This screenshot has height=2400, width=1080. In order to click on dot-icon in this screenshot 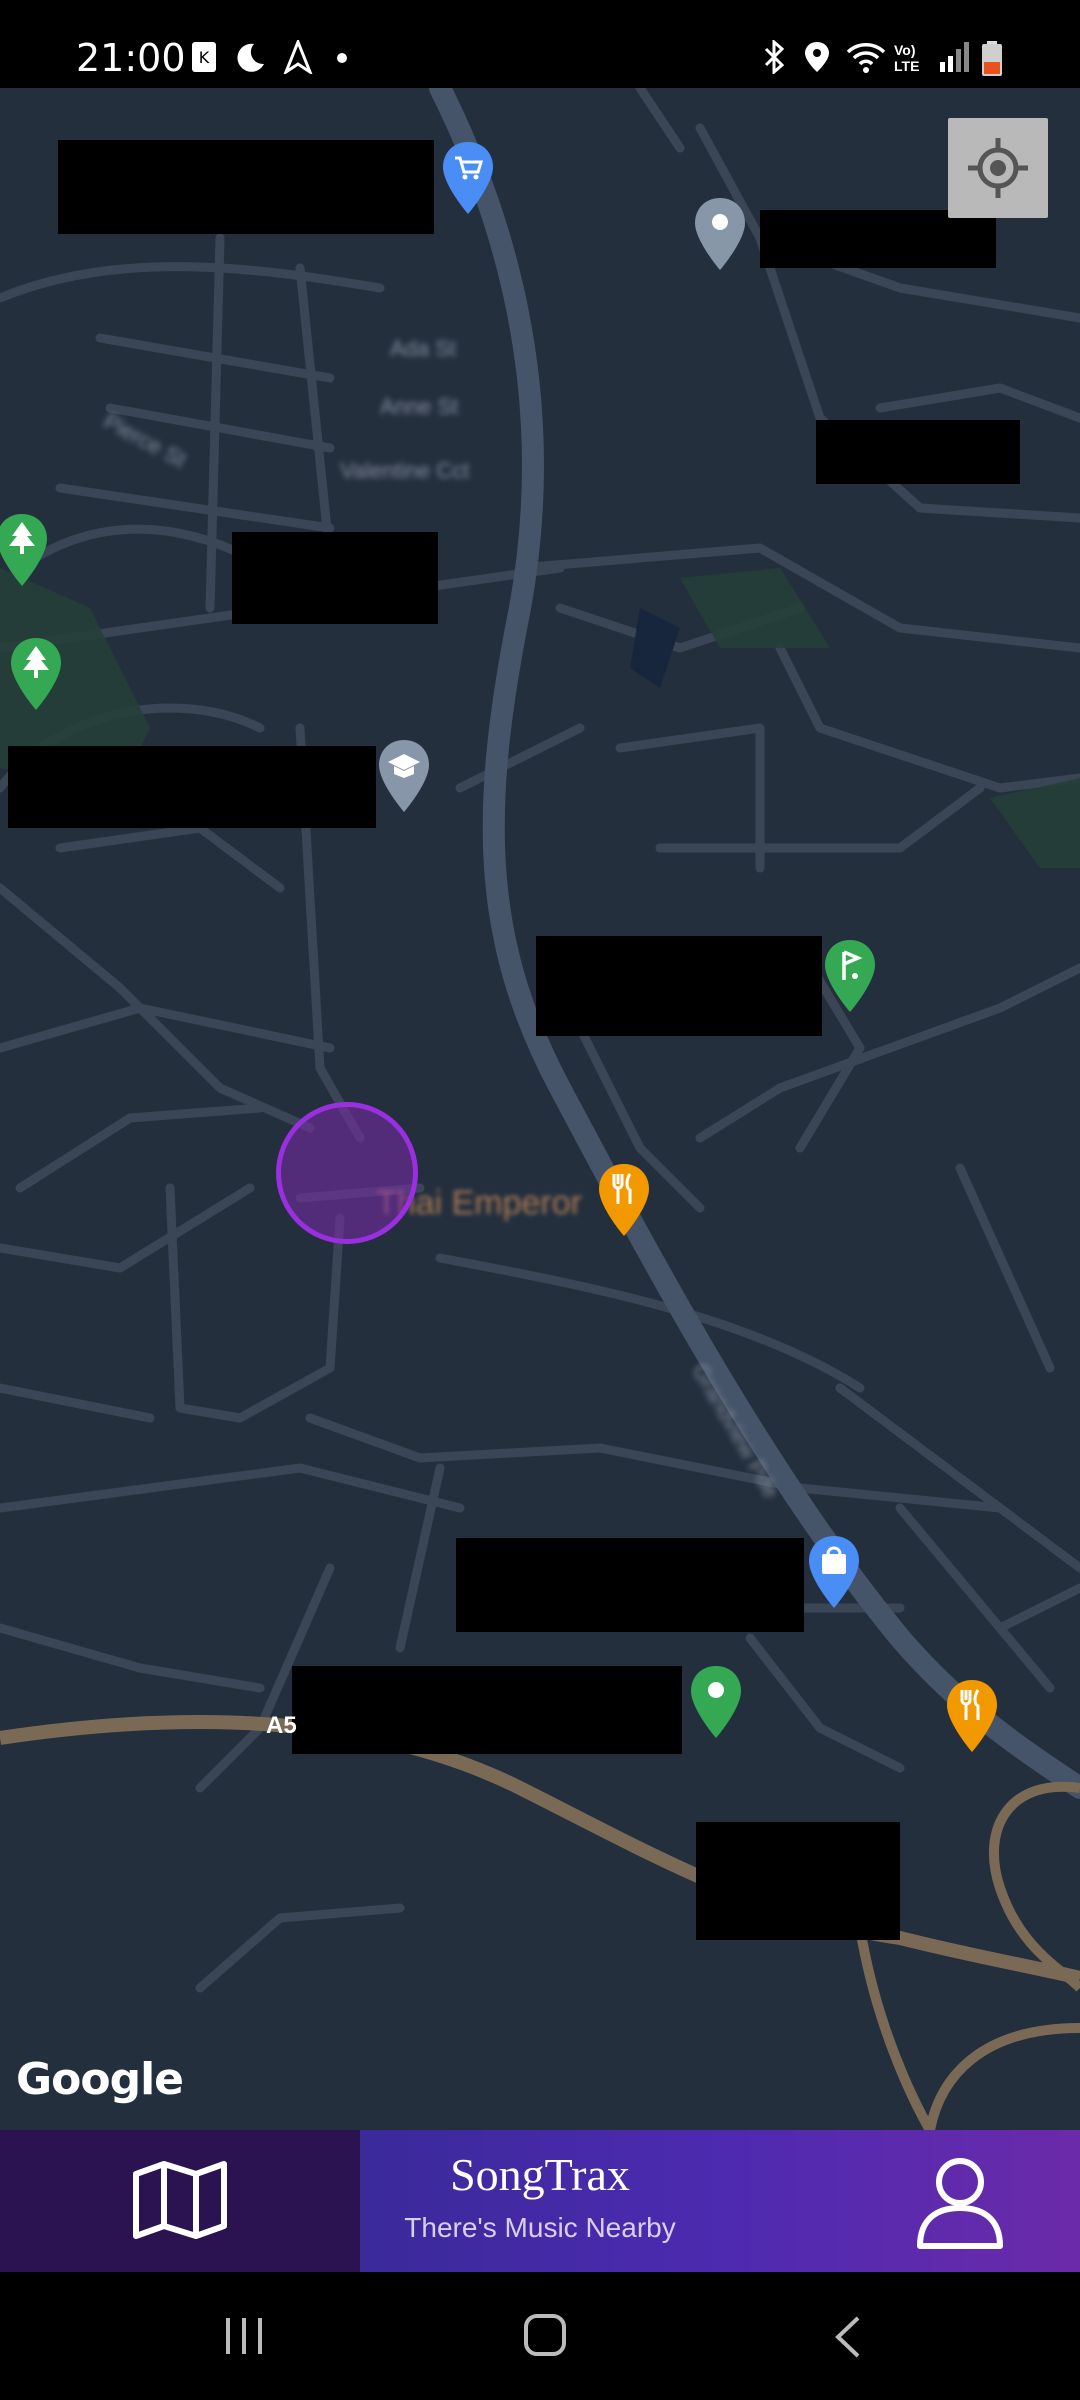, I will do `click(342, 58)`.